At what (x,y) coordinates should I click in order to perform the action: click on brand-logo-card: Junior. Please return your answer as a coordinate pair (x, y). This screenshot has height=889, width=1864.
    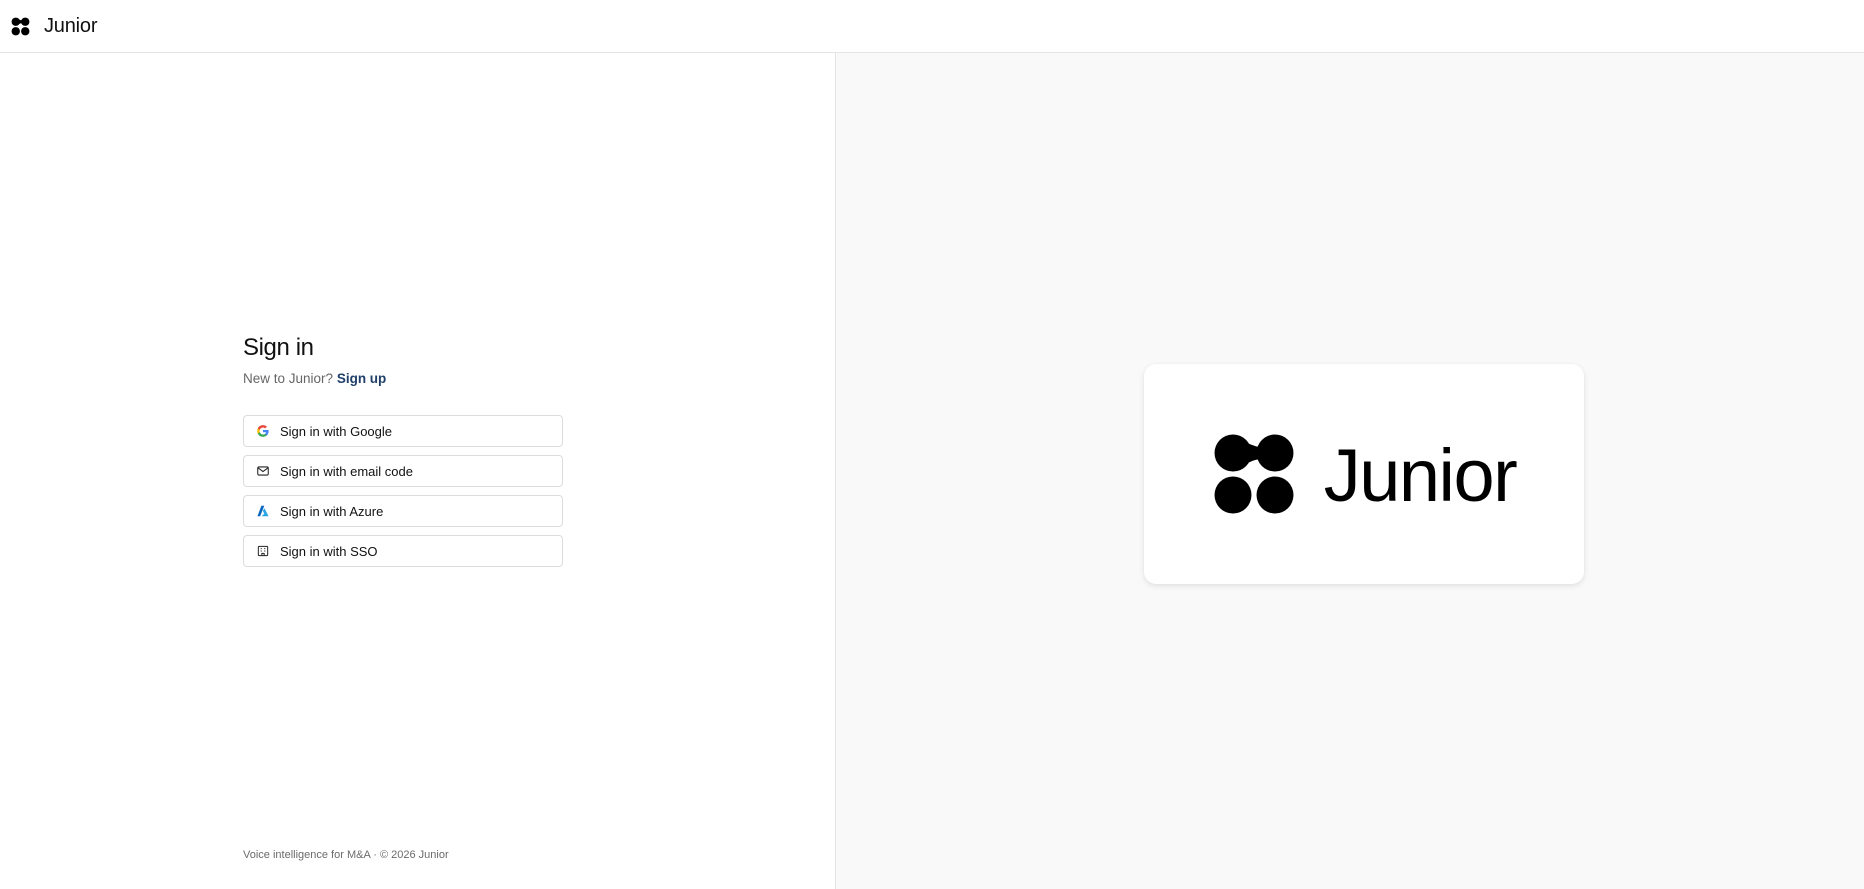
    Looking at the image, I should click on (1364, 474).